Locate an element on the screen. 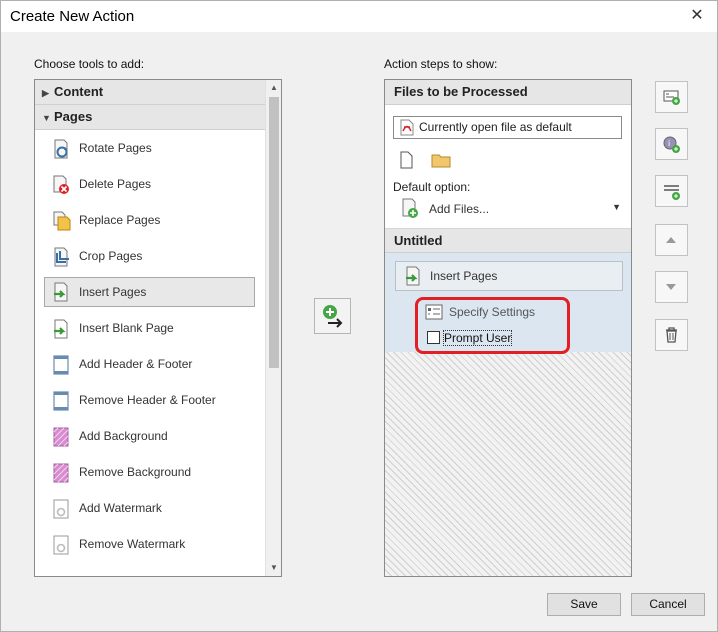 The image size is (718, 632). move-down-button is located at coordinates (671, 287).